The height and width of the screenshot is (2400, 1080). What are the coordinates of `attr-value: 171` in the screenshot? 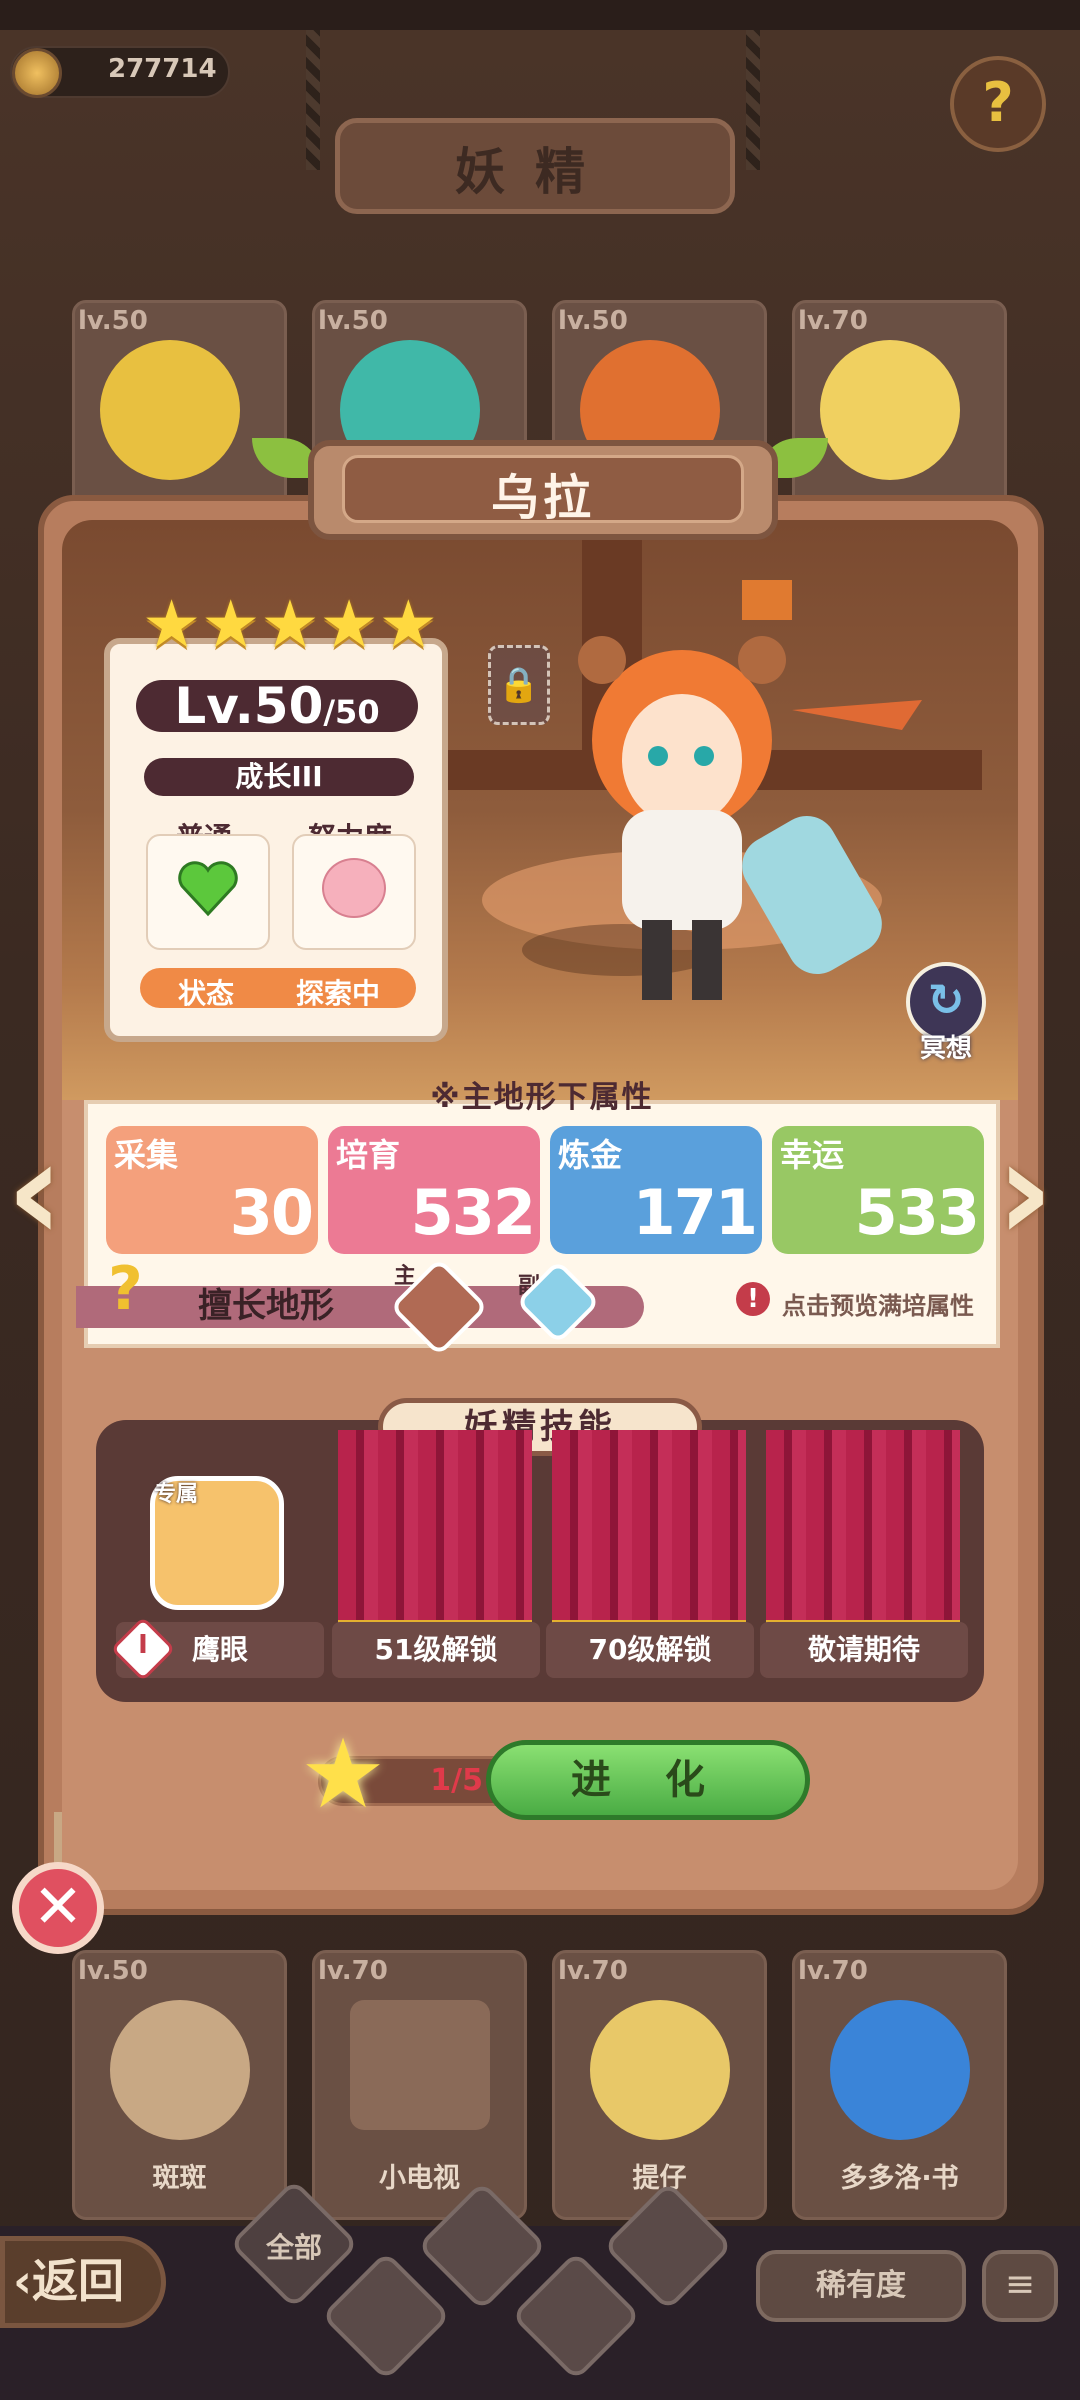 It's located at (695, 1212).